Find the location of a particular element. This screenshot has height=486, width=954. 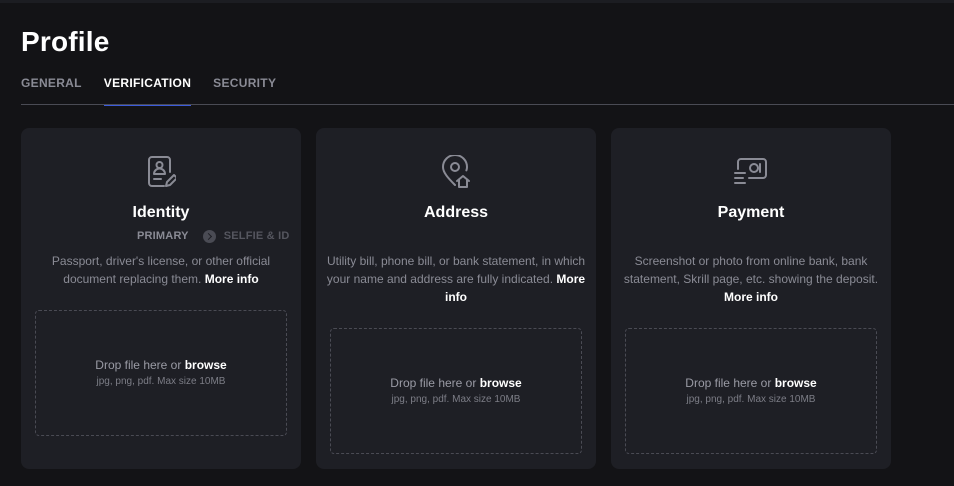

card-title: Payment is located at coordinates (751, 212).